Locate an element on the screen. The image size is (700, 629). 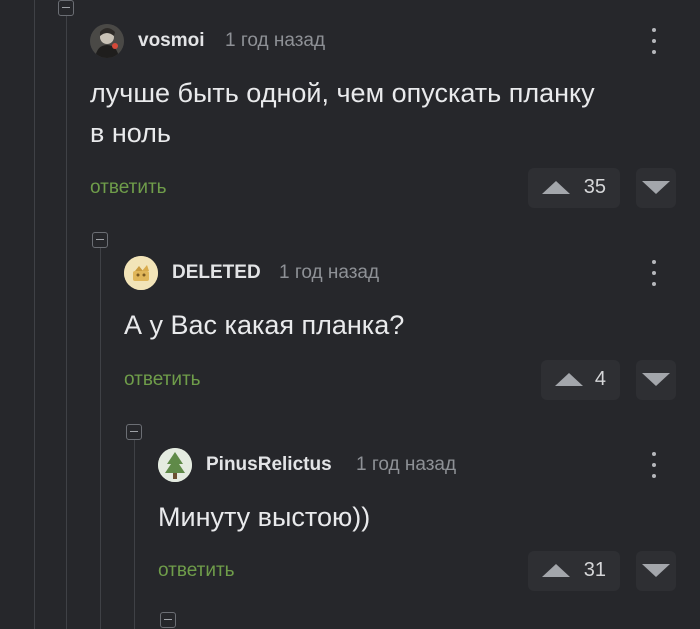
user-photo-icon is located at coordinates (107, 41).